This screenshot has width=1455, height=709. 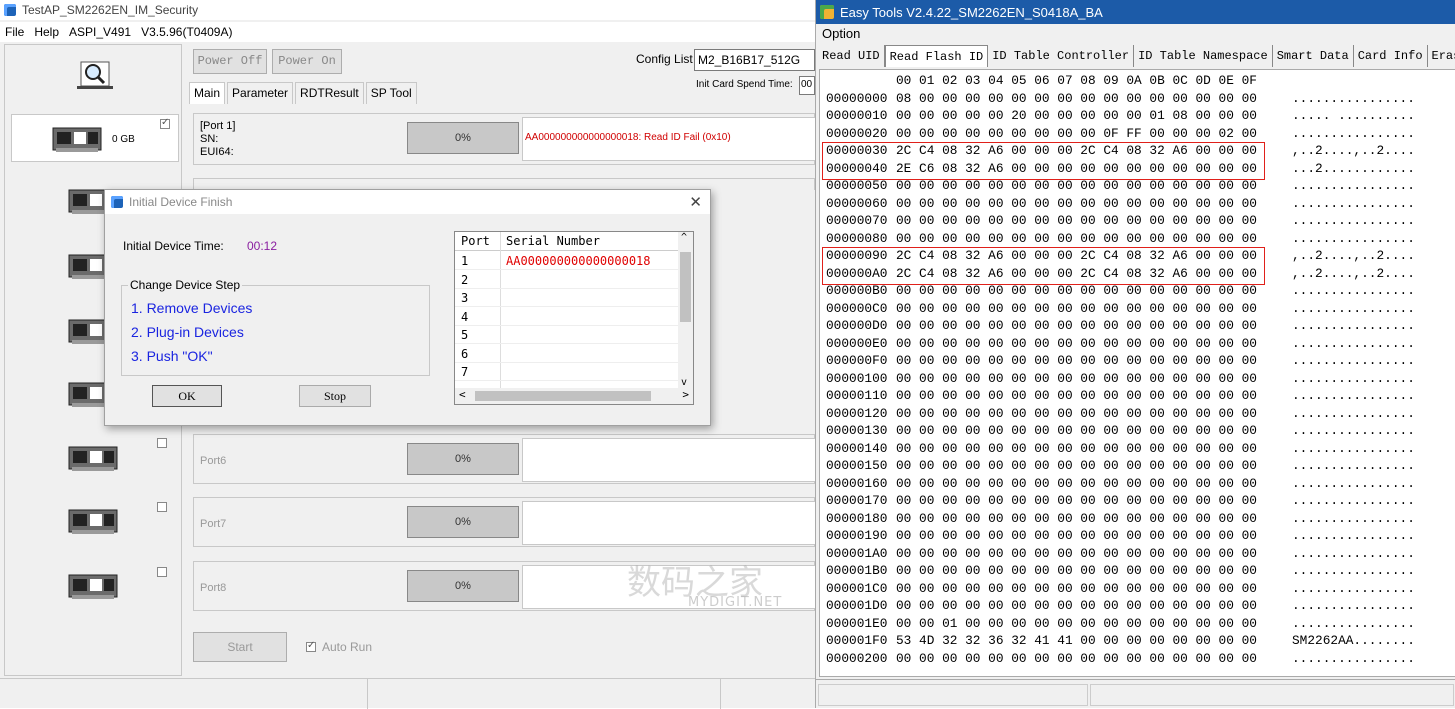 I want to click on menu-help: Help, so click(x=46, y=32).